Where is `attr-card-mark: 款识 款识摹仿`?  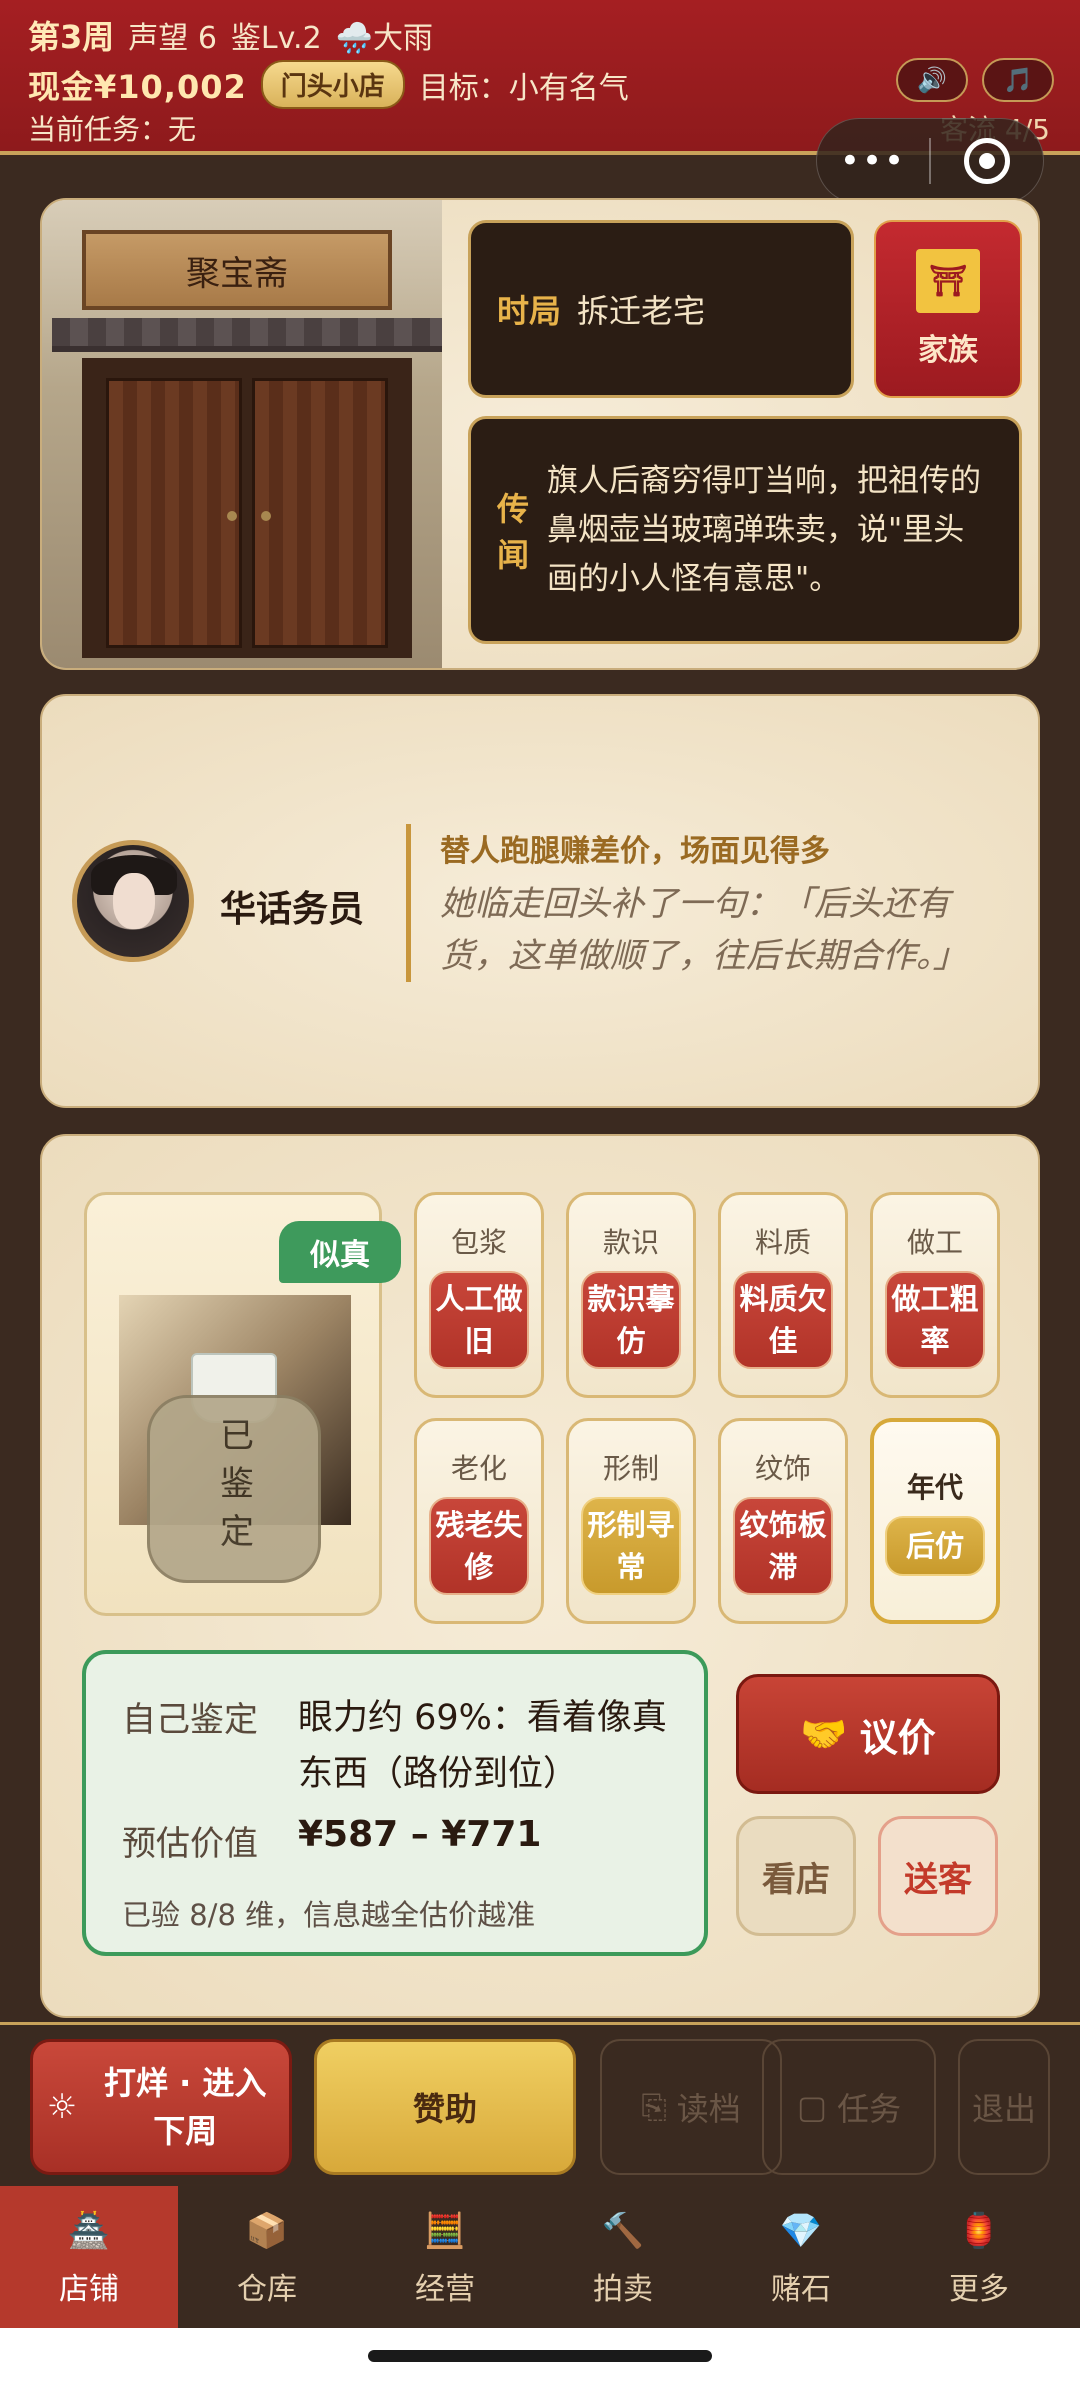
attr-card-mark: 款识 款识摹仿 is located at coordinates (631, 1295).